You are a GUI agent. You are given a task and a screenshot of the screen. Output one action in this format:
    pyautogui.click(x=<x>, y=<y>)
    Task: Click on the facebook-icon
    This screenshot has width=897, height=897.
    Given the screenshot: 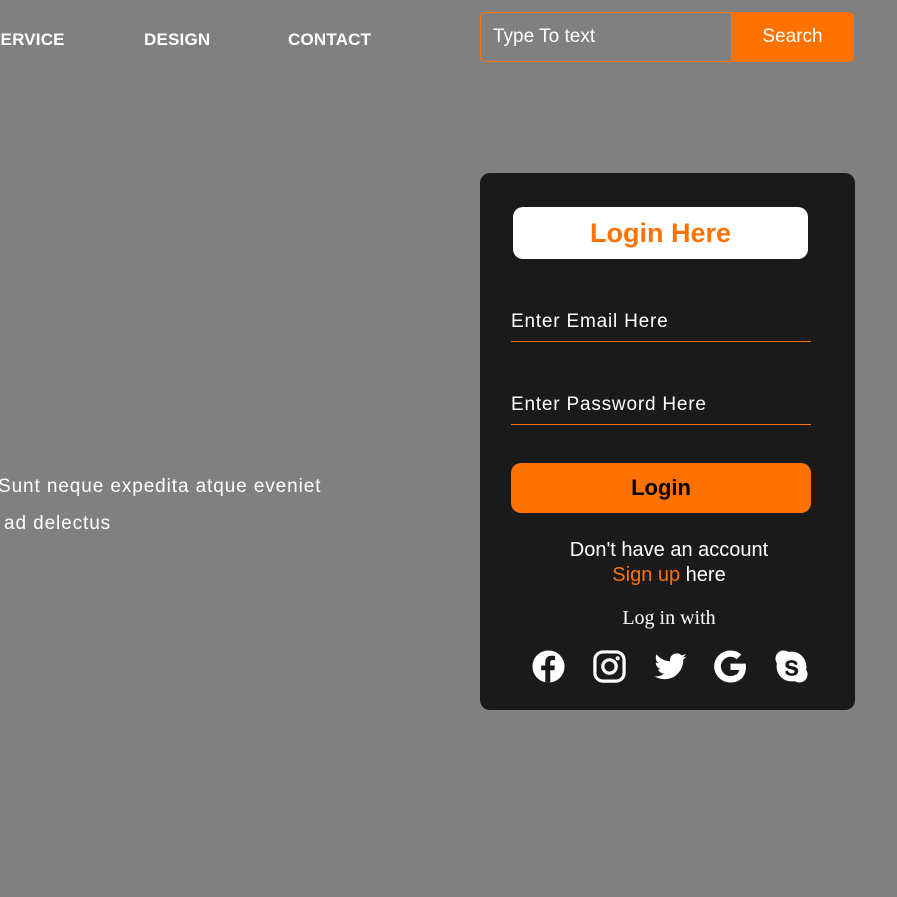 What is the action you would take?
    pyautogui.click(x=548, y=666)
    